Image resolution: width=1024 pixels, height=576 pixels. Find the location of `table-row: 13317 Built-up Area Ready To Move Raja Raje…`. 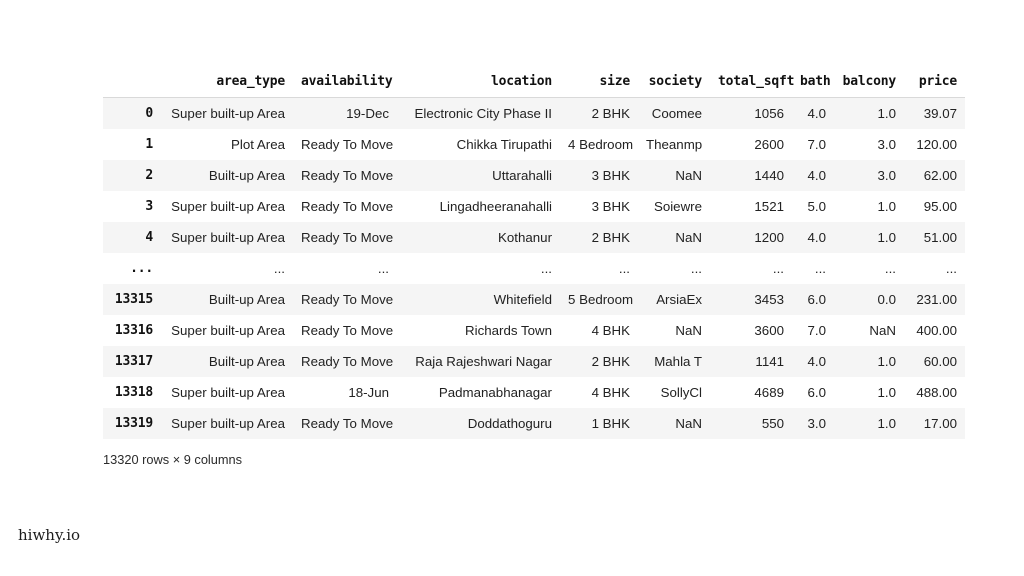

table-row: 13317 Built-up Area Ready To Move Raja Raje… is located at coordinates (534, 361).